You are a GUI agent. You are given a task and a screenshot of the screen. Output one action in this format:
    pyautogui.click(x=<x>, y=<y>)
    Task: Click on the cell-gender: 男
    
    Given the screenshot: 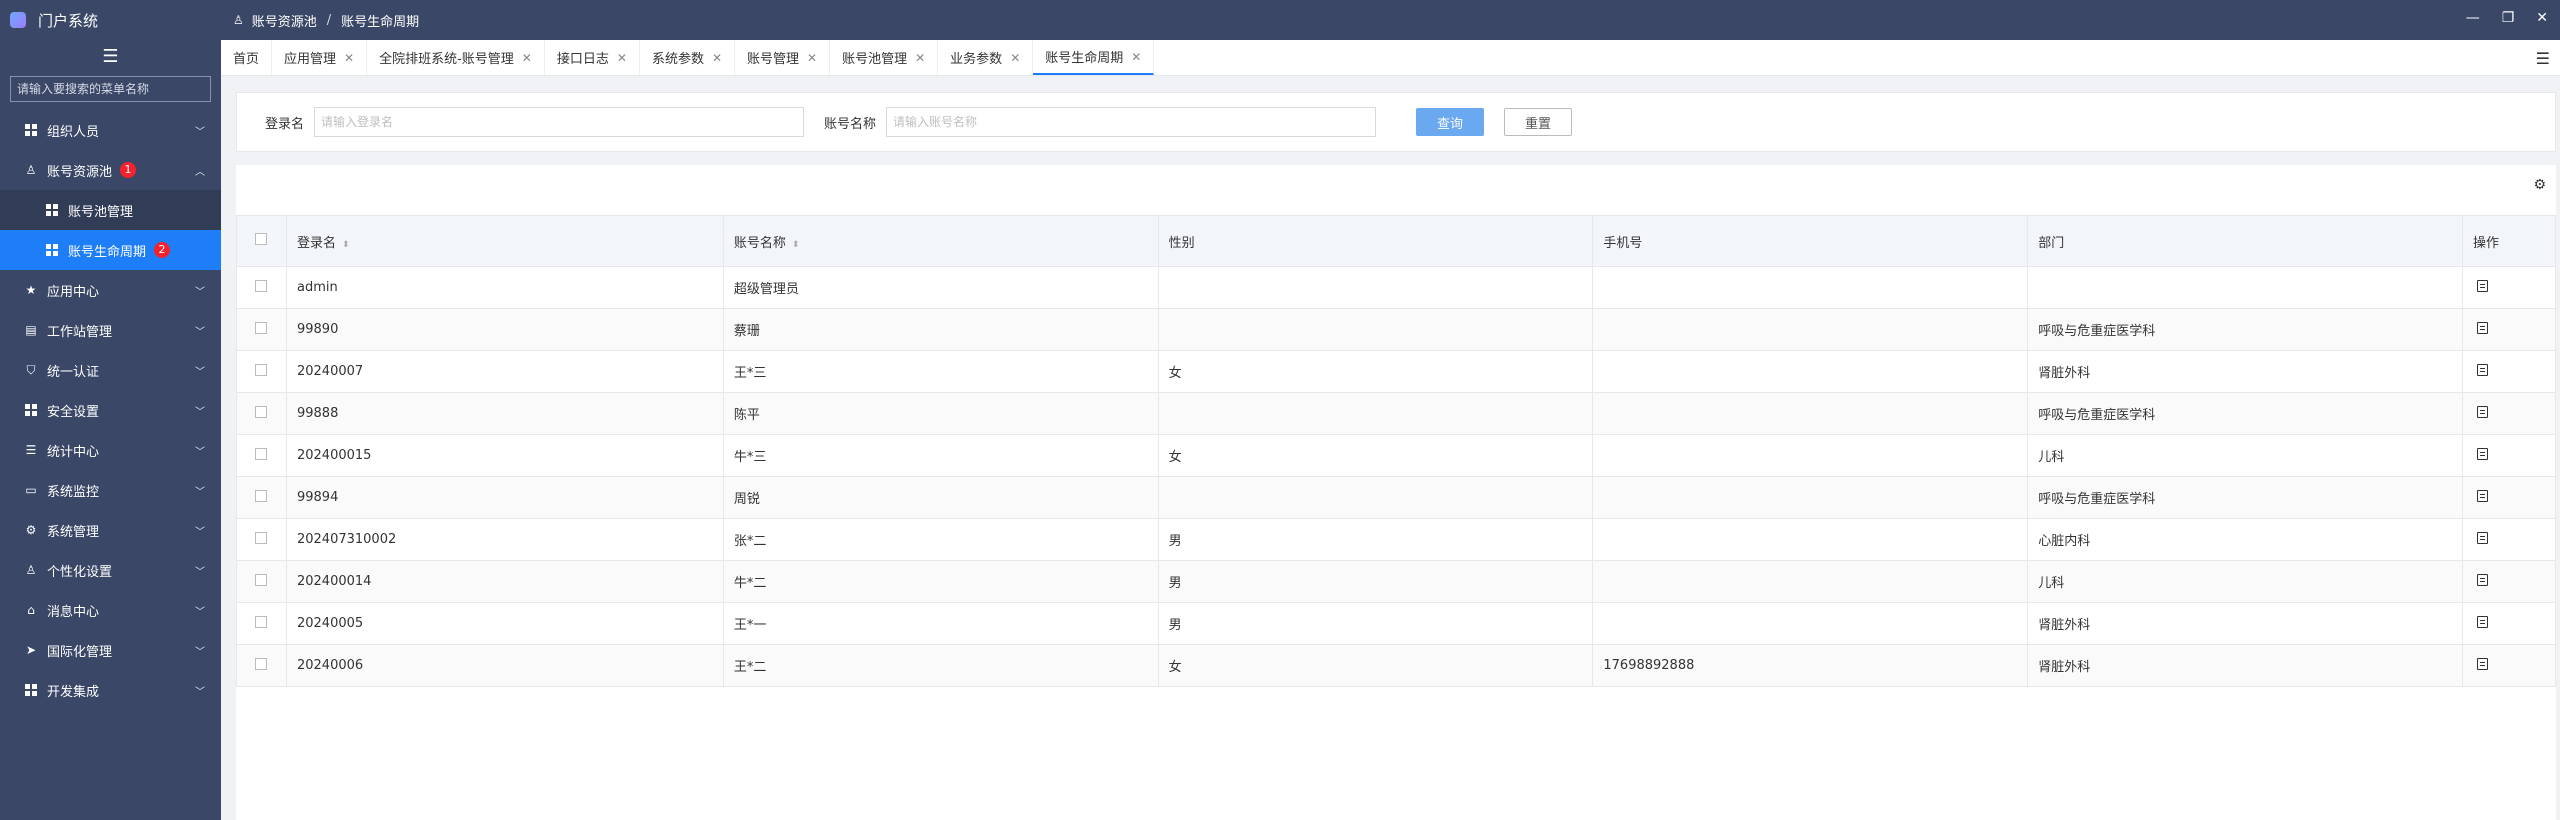 What is the action you would take?
    pyautogui.click(x=1375, y=539)
    